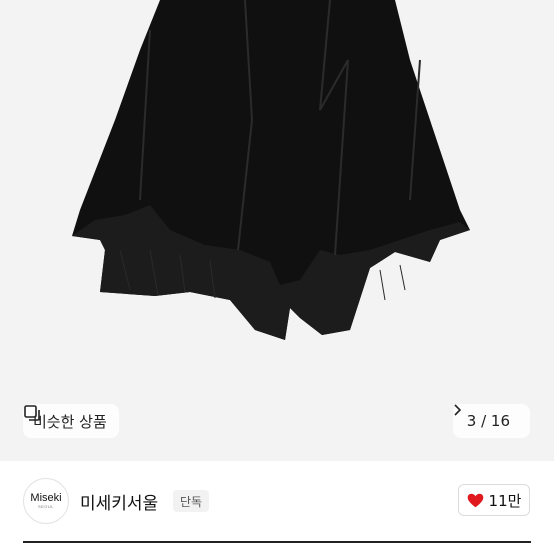  I want to click on image-counter-text: 3 / 16, so click(488, 421).